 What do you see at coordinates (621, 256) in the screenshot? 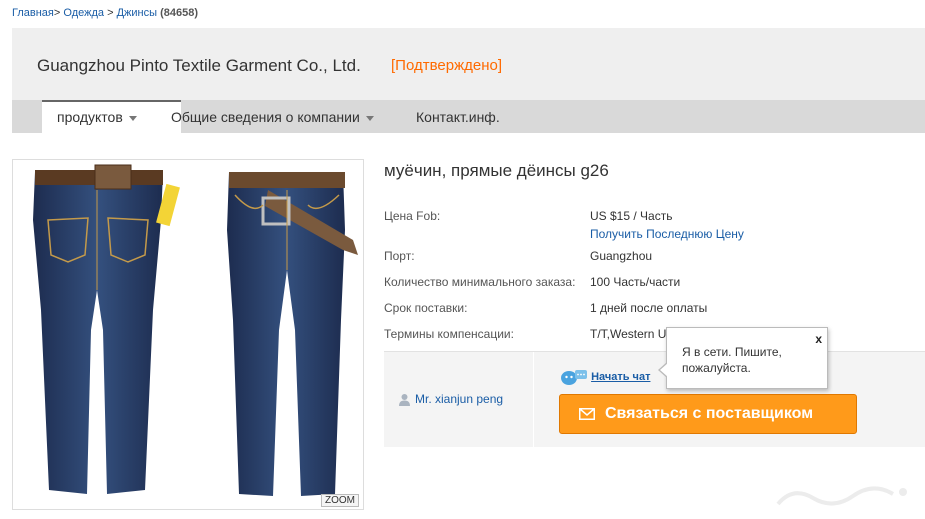
I see `info-value: Guangzhou` at bounding box center [621, 256].